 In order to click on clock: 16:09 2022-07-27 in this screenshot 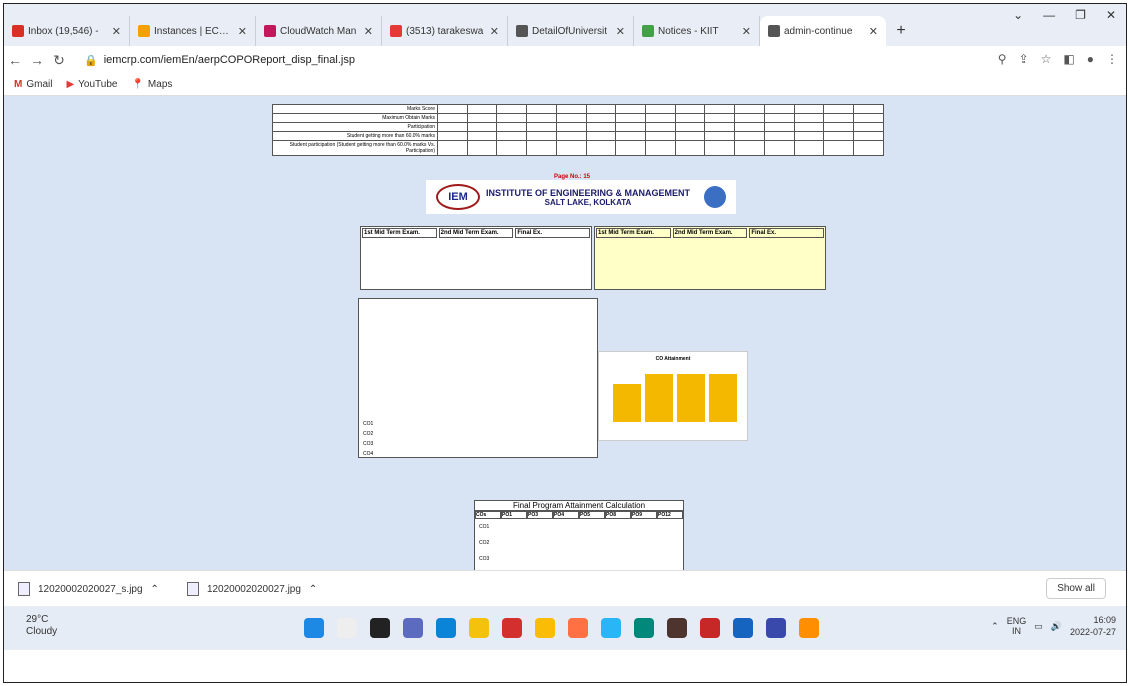, I will do `click(1093, 626)`.